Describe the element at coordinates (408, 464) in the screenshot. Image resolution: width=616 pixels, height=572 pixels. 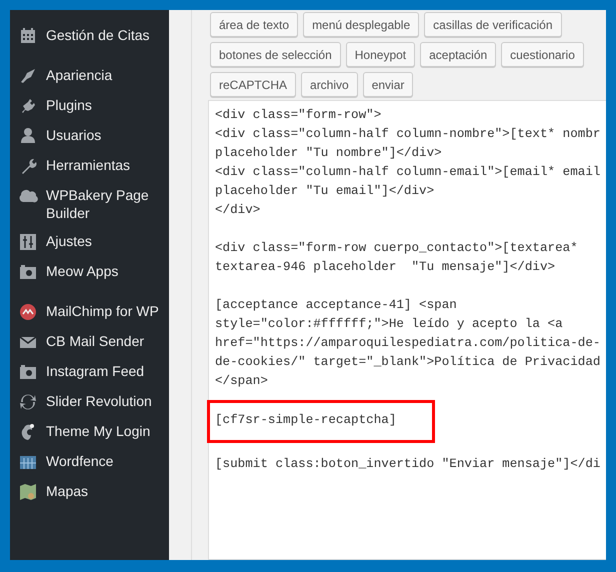
I see `code-line: [submit class:boton_invertido "Enviar mensaje"]</di` at that location.